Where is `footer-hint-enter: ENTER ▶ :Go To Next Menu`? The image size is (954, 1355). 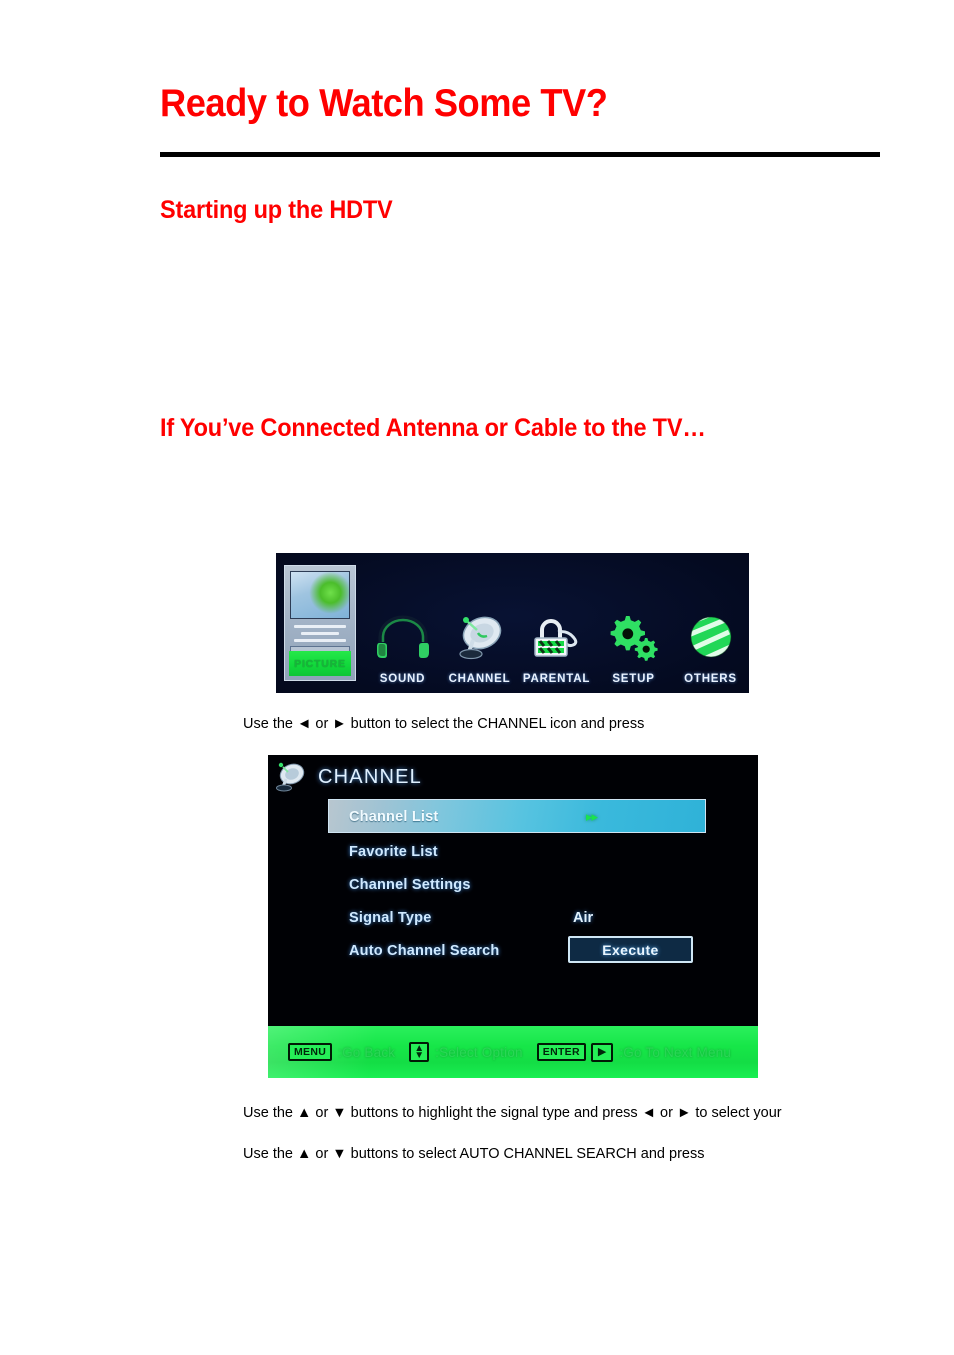
footer-hint-enter: ENTER ▶ :Go To Next Menu is located at coordinates (640, 1052).